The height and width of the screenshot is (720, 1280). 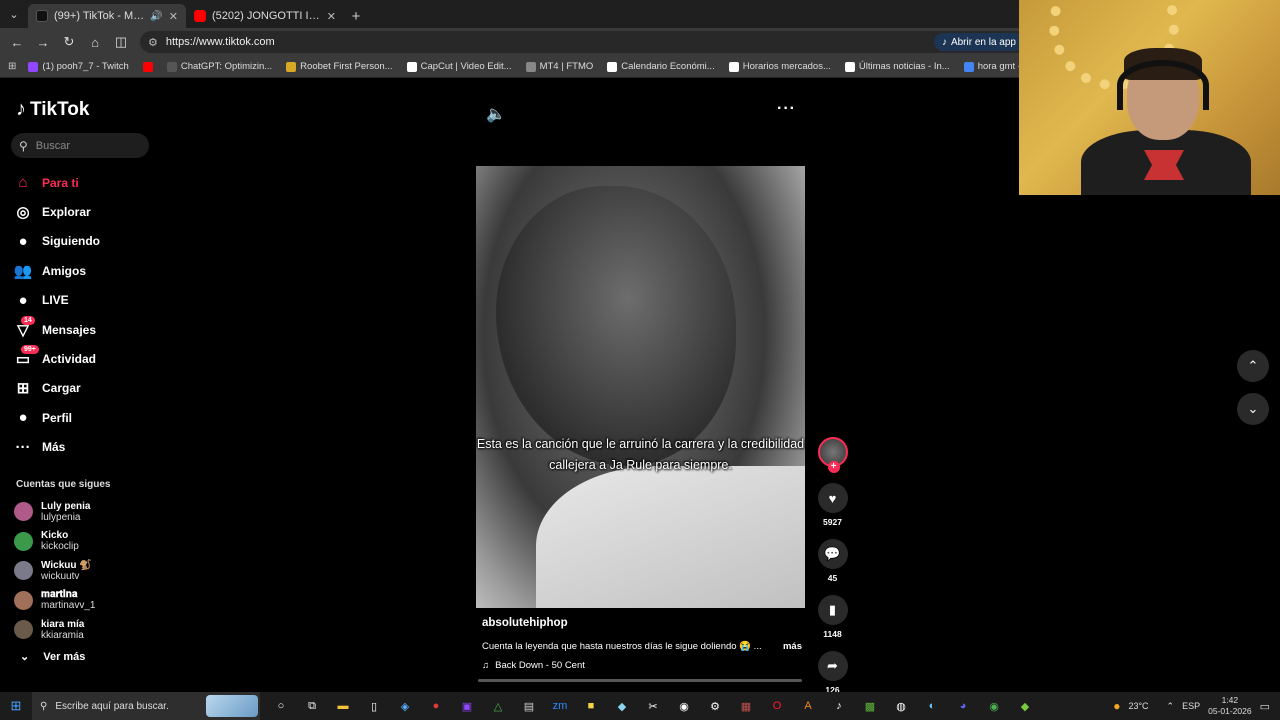 What do you see at coordinates (57, 417) in the screenshot?
I see `nav-item-profile: ● Perfil` at bounding box center [57, 417].